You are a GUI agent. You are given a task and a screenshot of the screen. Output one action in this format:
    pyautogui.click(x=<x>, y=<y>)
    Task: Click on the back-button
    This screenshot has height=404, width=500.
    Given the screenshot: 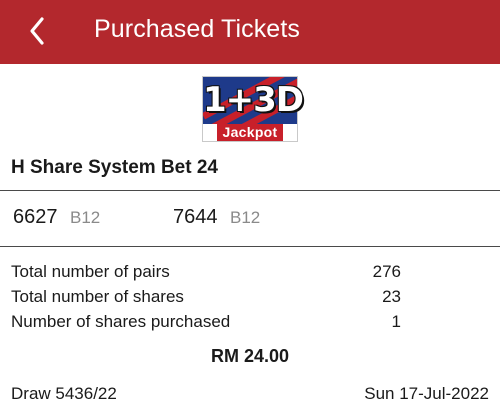 What is the action you would take?
    pyautogui.click(x=37, y=31)
    